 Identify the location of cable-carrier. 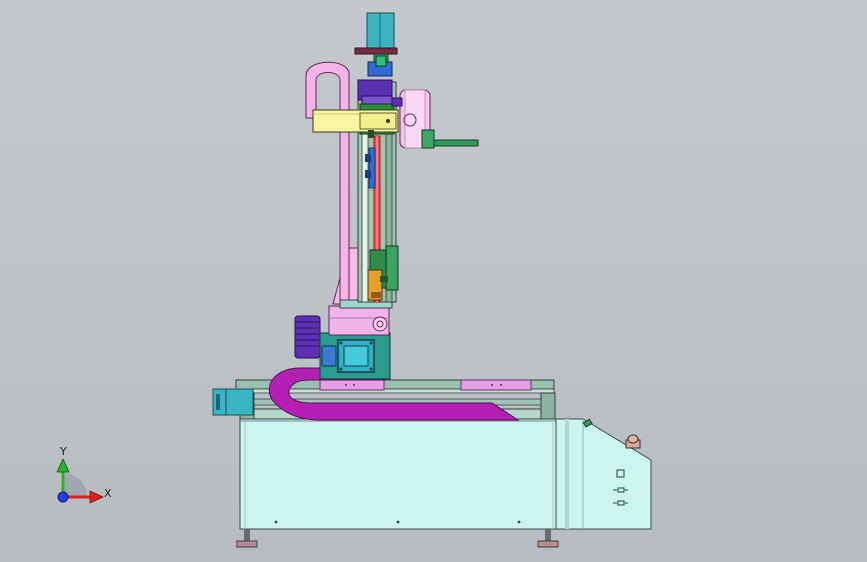
(394, 394).